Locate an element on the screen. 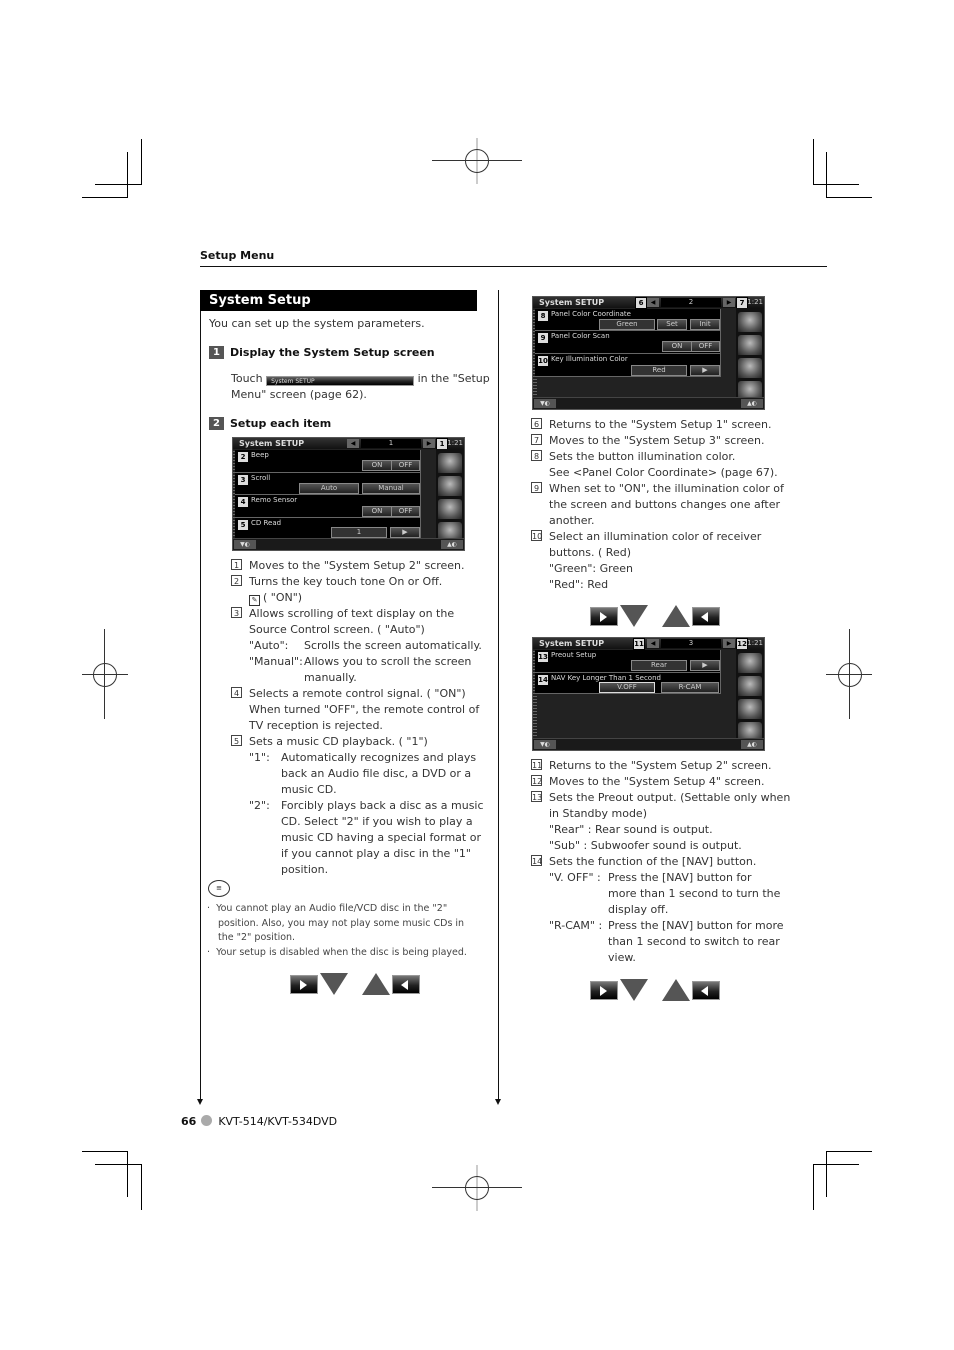 Image resolution: width=954 pixels, height=1350 pixels. definition-line: more than 1 second to turn the is located at coordinates (658, 894).